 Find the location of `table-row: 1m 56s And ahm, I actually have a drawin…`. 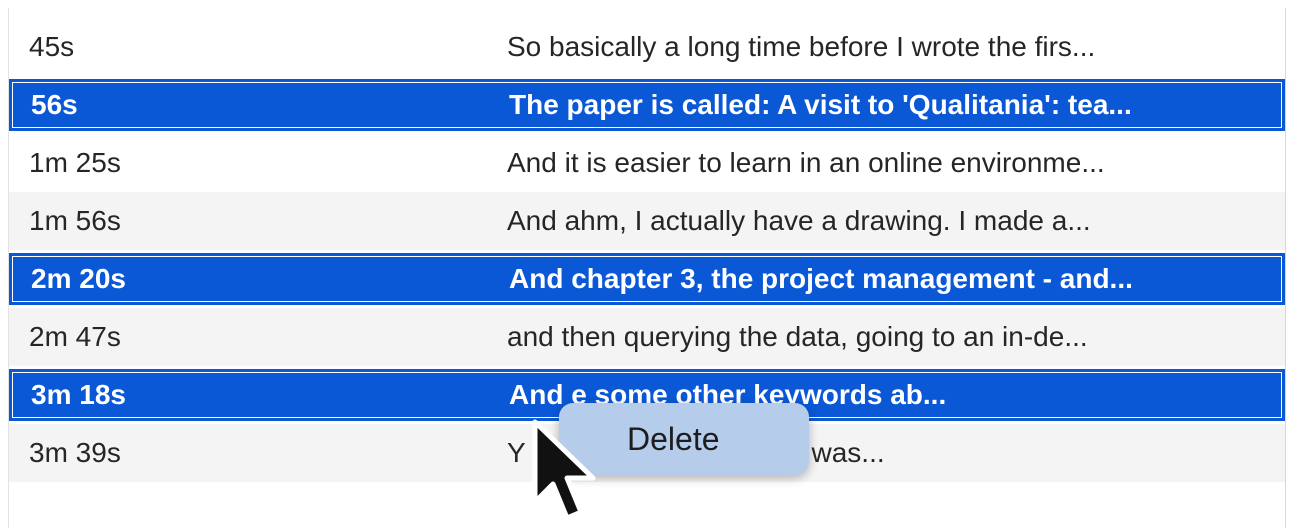

table-row: 1m 56s And ahm, I actually have a drawin… is located at coordinates (647, 221).